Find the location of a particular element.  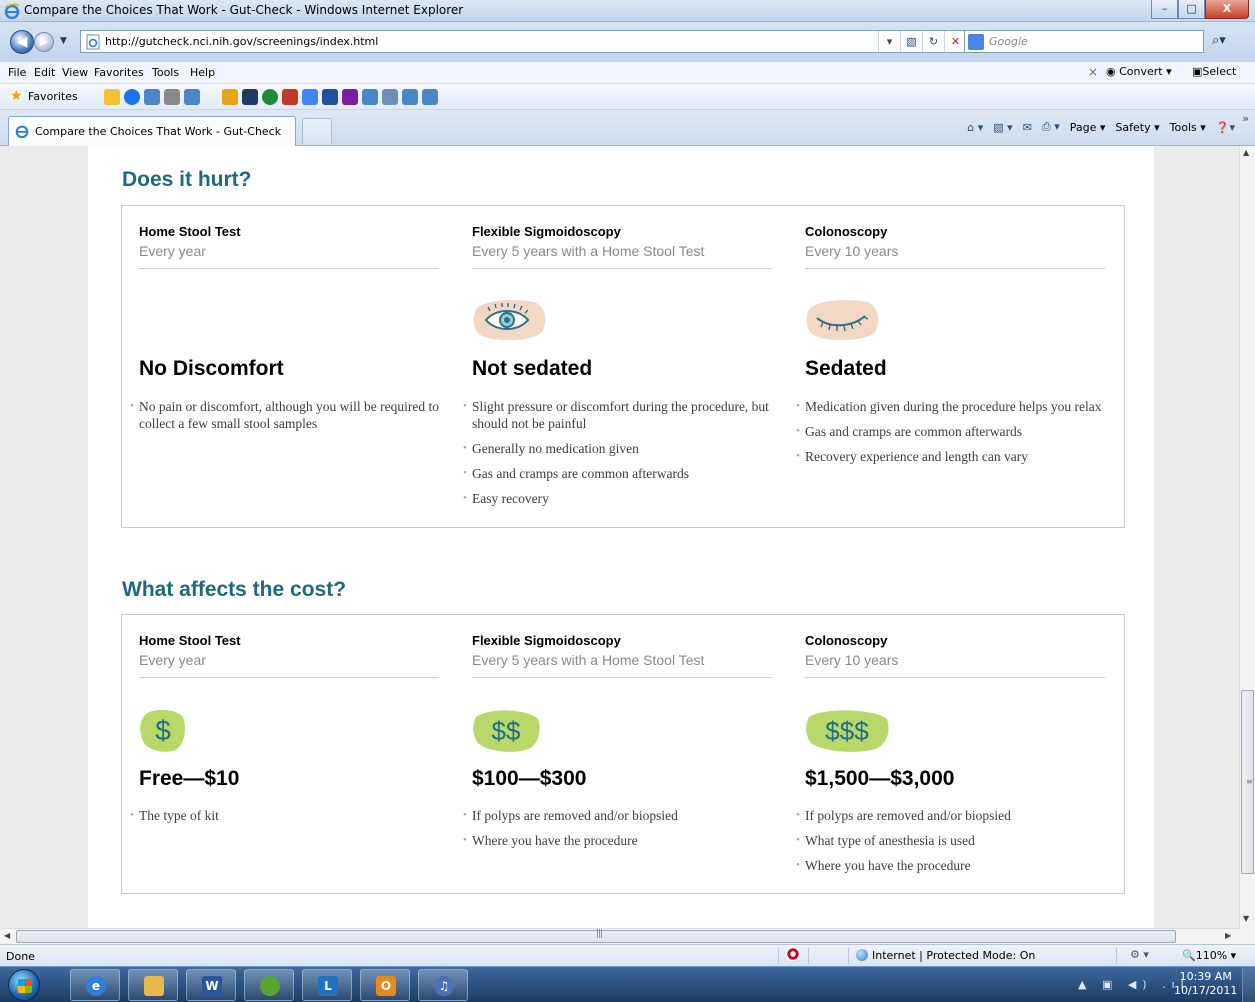

mail-icon is located at coordinates (390, 97).